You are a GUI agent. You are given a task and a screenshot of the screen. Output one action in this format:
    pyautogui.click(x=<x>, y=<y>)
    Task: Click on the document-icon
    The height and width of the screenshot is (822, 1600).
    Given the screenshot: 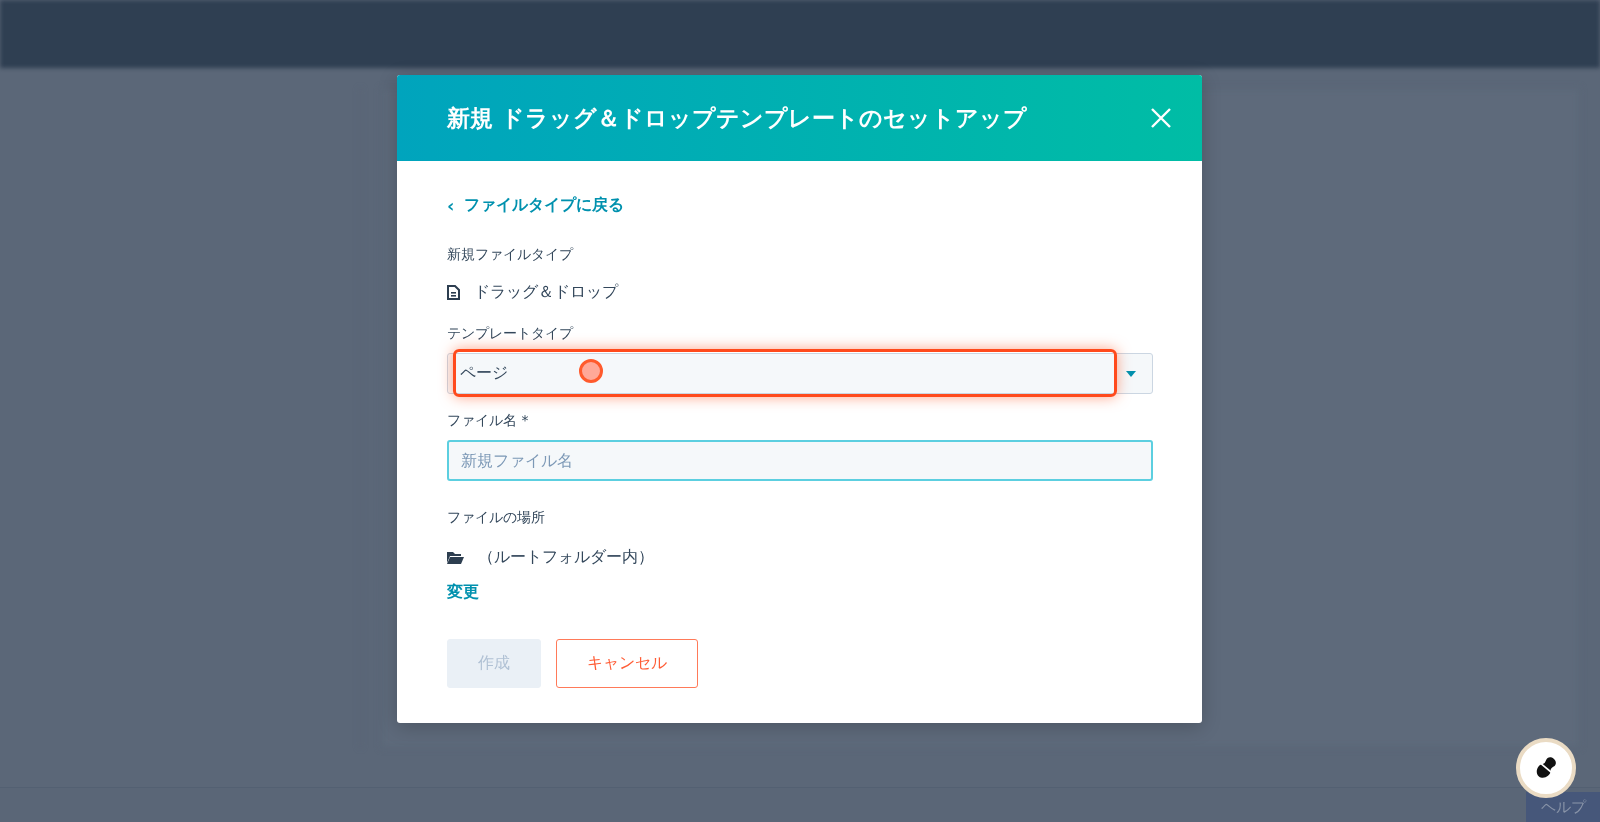 What is the action you would take?
    pyautogui.click(x=453, y=292)
    